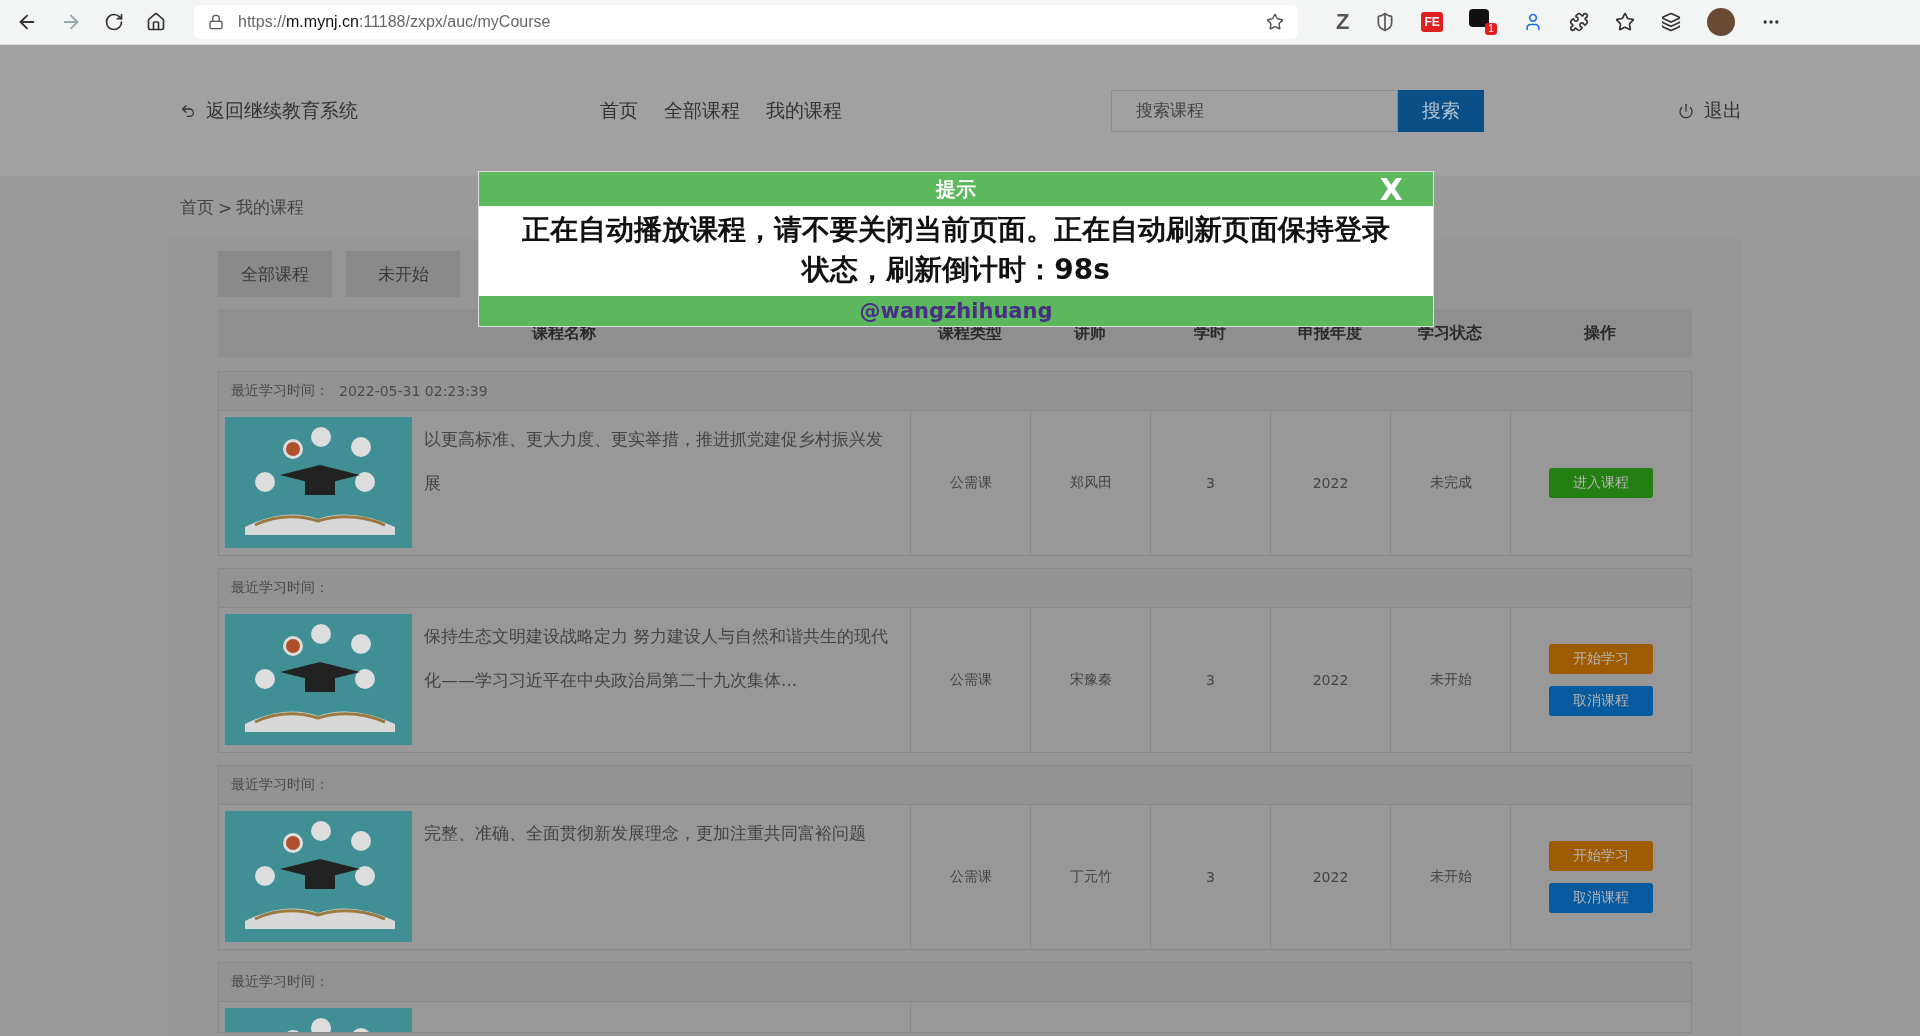  I want to click on column-header: 操作, so click(1599, 333).